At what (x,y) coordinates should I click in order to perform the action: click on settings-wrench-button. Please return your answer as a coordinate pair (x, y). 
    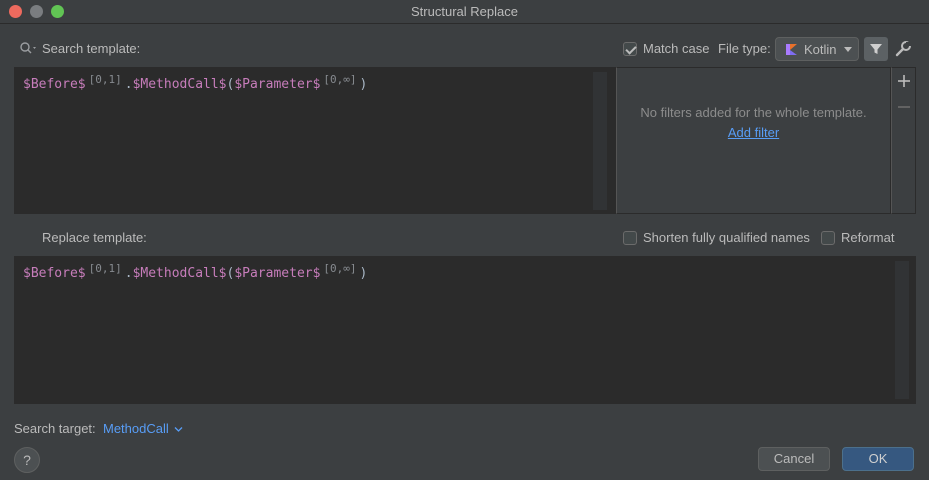
    Looking at the image, I should click on (903, 49).